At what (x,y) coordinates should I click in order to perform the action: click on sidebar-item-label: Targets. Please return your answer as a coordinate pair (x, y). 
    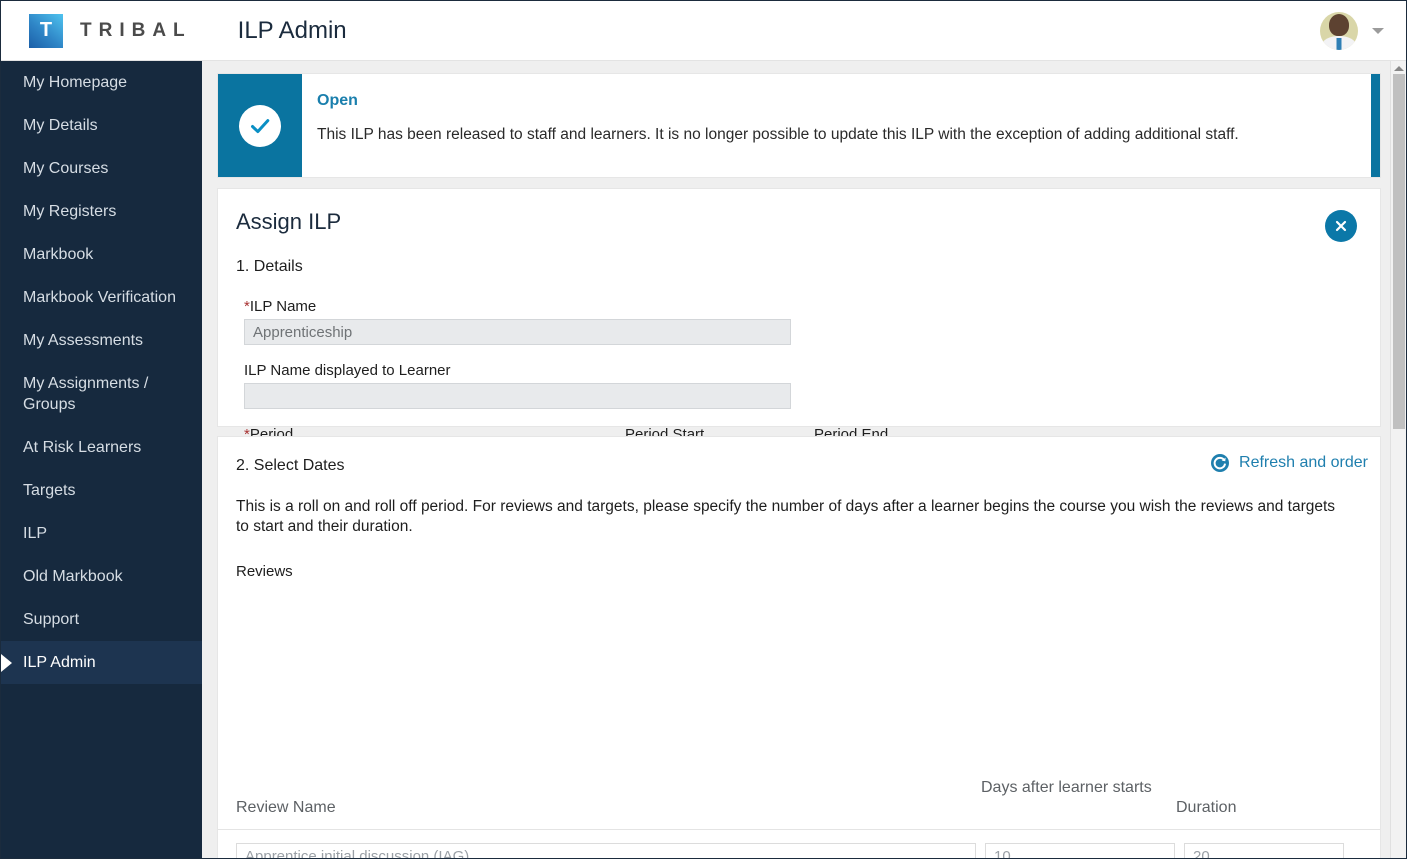
    Looking at the image, I should click on (49, 490).